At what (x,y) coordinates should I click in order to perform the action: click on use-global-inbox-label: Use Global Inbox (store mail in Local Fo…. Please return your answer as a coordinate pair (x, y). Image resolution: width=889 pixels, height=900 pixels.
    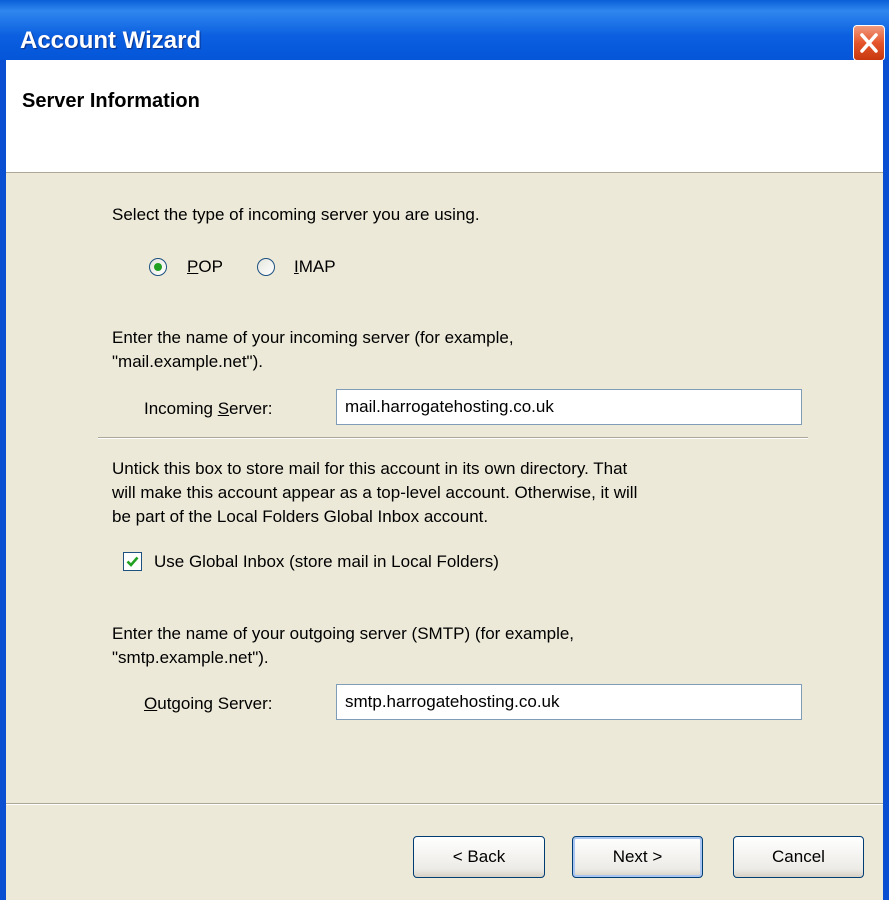
    Looking at the image, I should click on (326, 562).